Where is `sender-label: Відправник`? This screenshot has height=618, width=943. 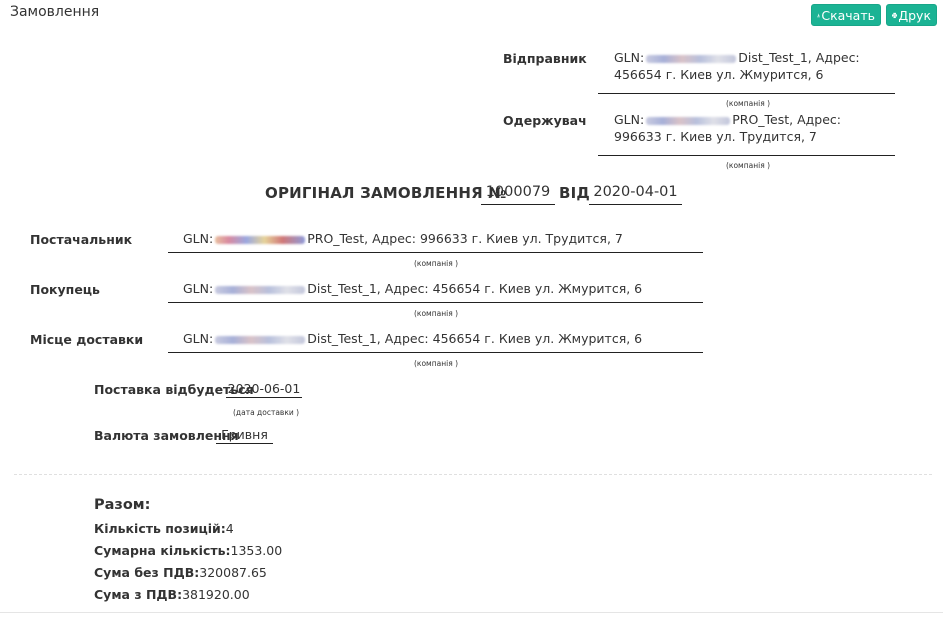 sender-label: Відправник is located at coordinates (545, 58).